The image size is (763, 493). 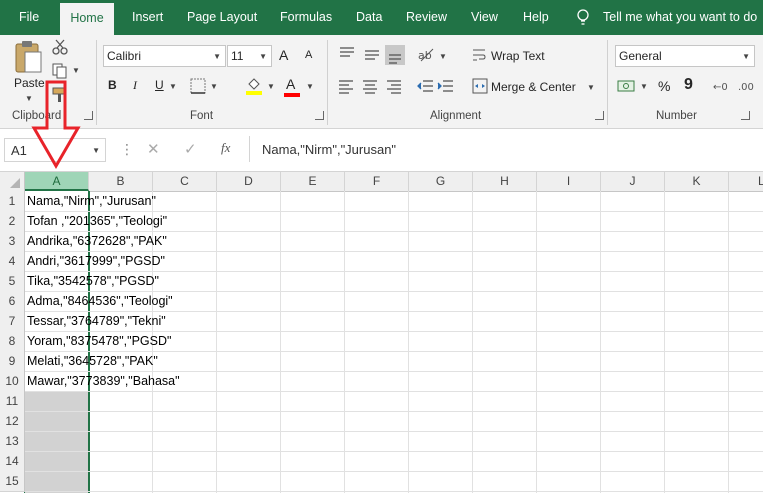 What do you see at coordinates (12, 381) in the screenshot?
I see `row-header-10: 10` at bounding box center [12, 381].